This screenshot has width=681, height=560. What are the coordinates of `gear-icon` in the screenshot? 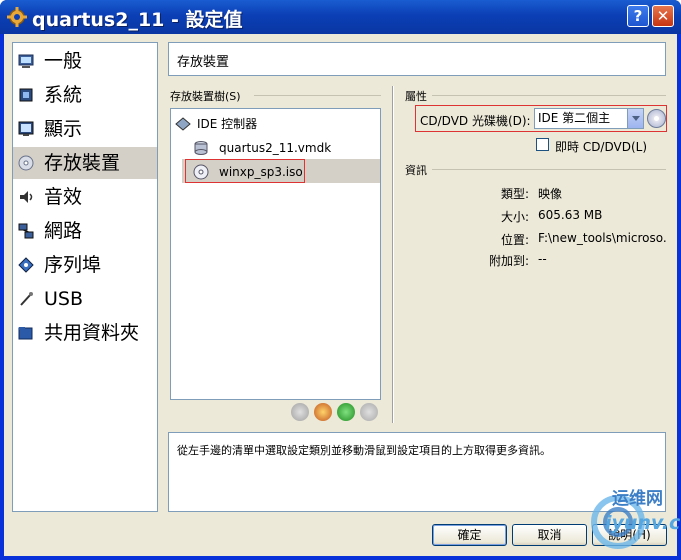 It's located at (17, 17).